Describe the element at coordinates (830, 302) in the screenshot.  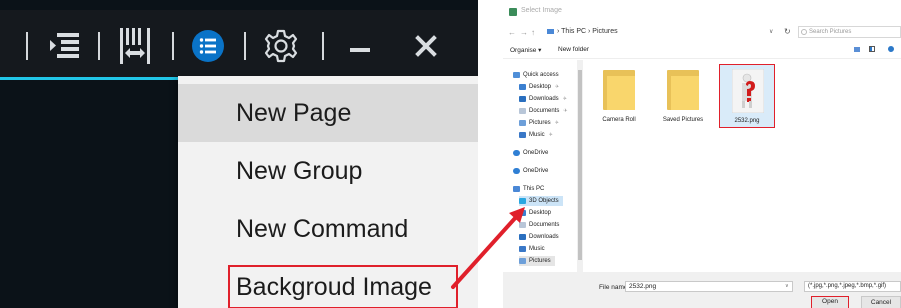
I see `open-button: Open` at that location.